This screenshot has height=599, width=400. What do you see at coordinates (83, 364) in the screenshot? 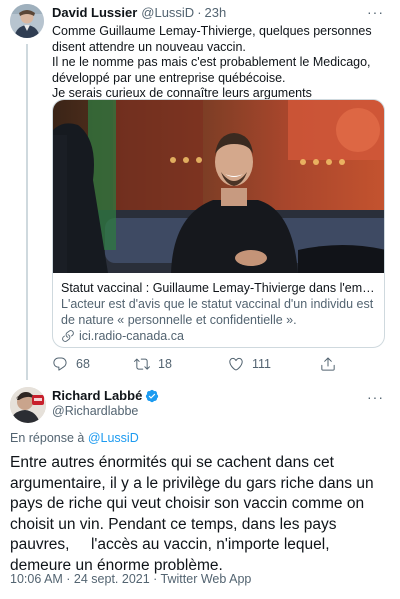
I see `reply-count: 68` at bounding box center [83, 364].